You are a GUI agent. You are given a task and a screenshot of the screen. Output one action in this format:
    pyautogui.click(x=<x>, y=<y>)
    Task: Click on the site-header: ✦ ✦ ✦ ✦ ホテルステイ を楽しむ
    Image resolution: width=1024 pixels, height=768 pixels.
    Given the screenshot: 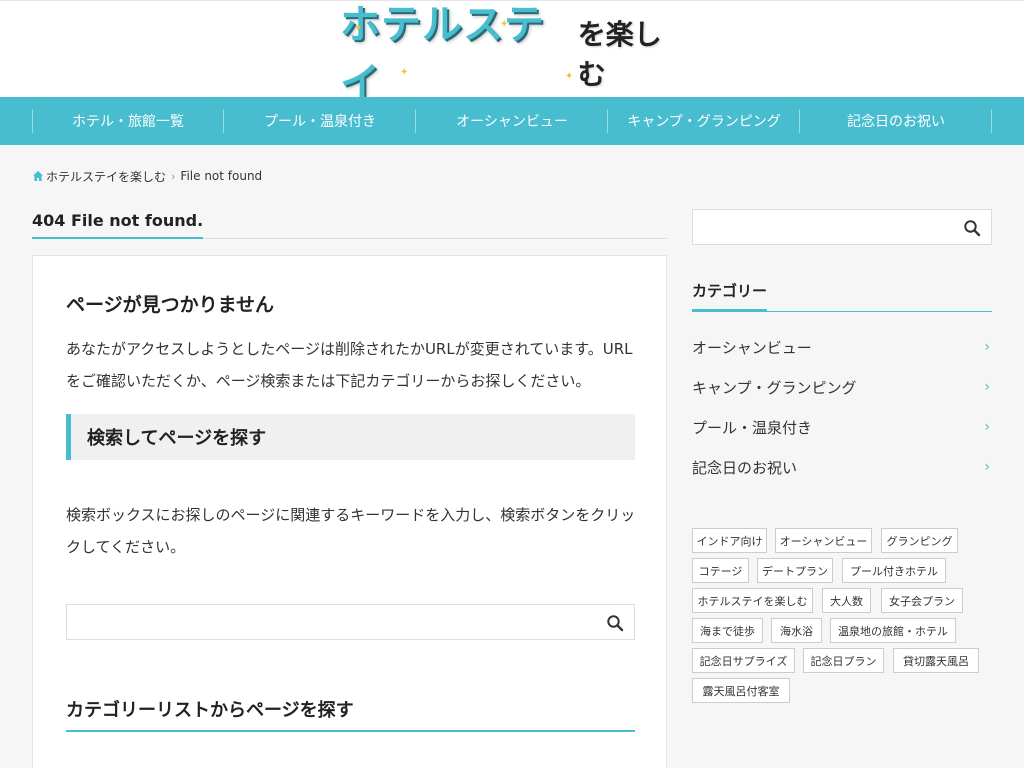 What is the action you would take?
    pyautogui.click(x=512, y=53)
    